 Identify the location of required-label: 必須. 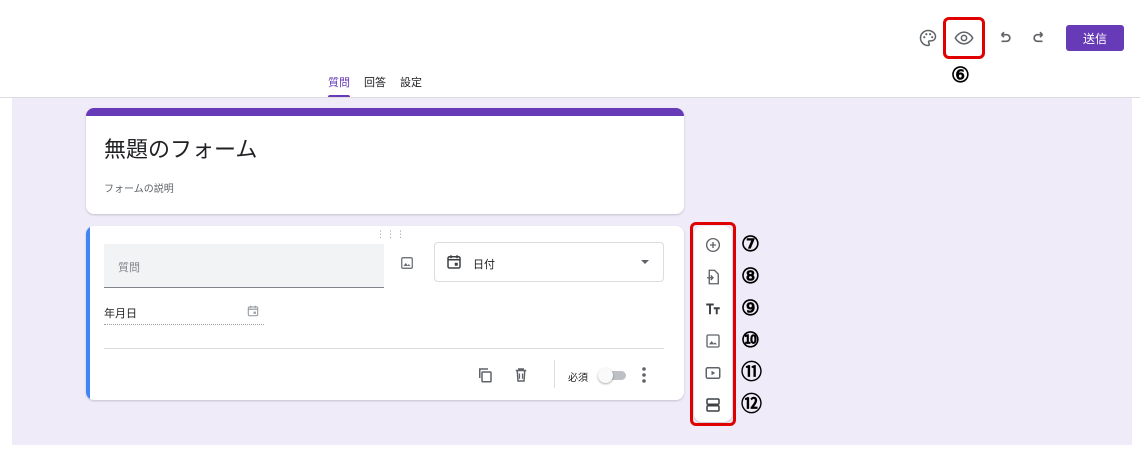
(578, 378).